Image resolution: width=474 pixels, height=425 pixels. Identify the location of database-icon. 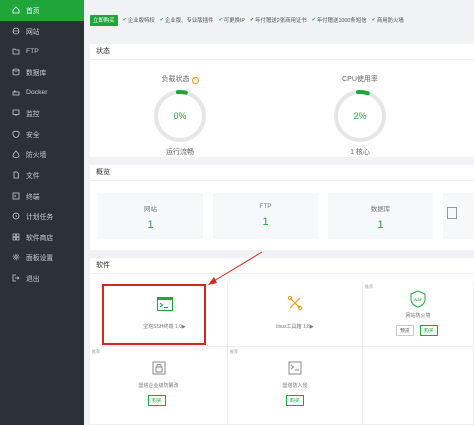
(16, 72).